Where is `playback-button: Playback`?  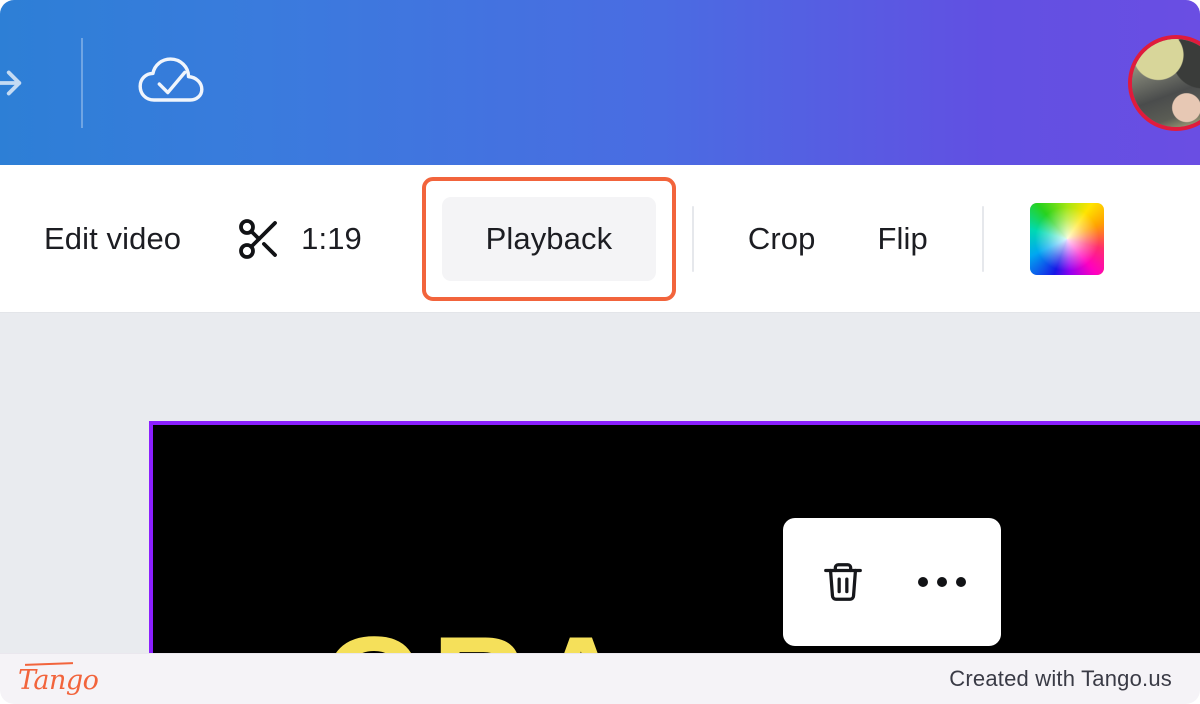
playback-button: Playback is located at coordinates (548, 238).